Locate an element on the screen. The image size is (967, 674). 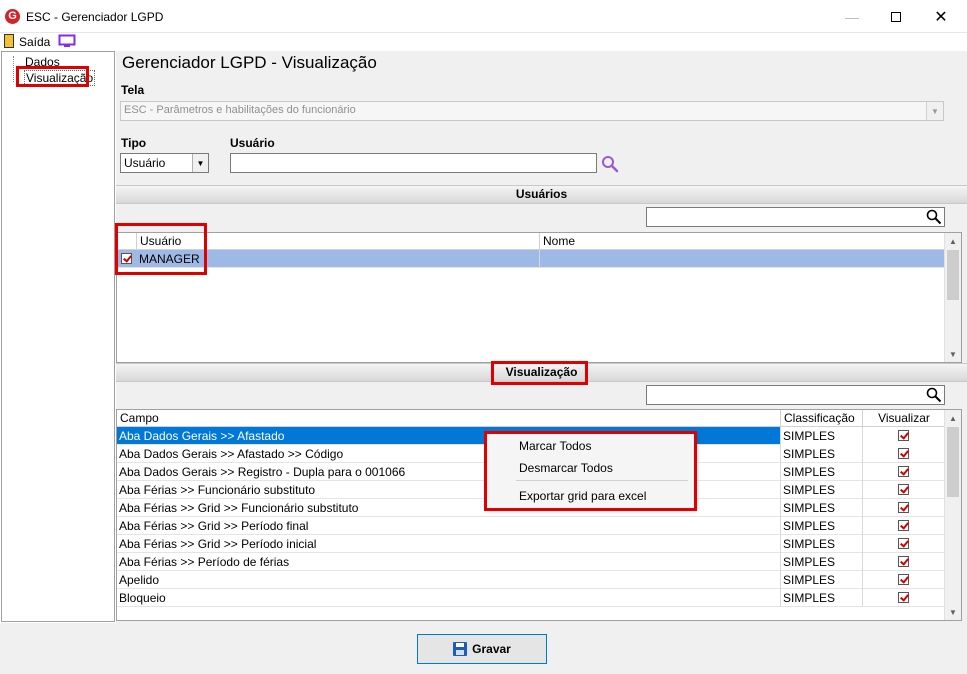
close-button: ✕ is located at coordinates (941, 16).